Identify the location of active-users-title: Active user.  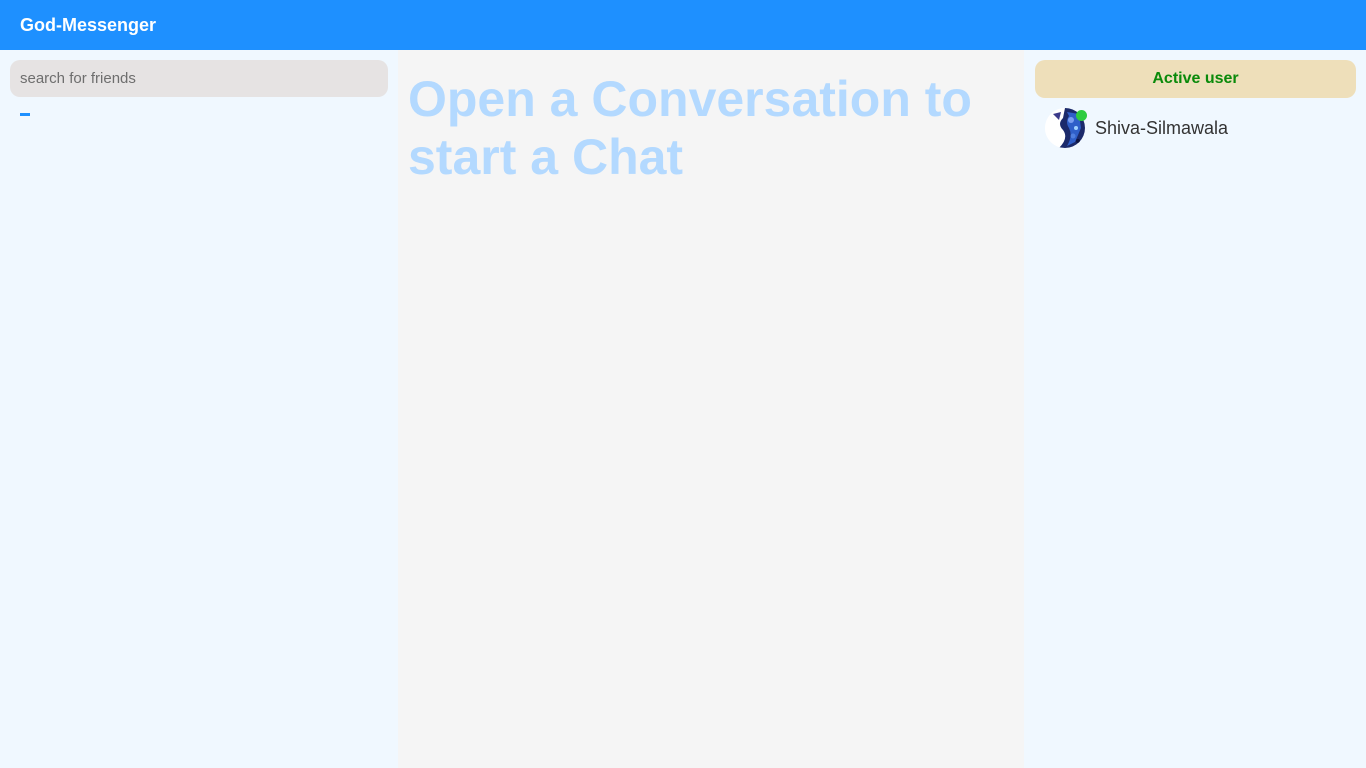
(1195, 78).